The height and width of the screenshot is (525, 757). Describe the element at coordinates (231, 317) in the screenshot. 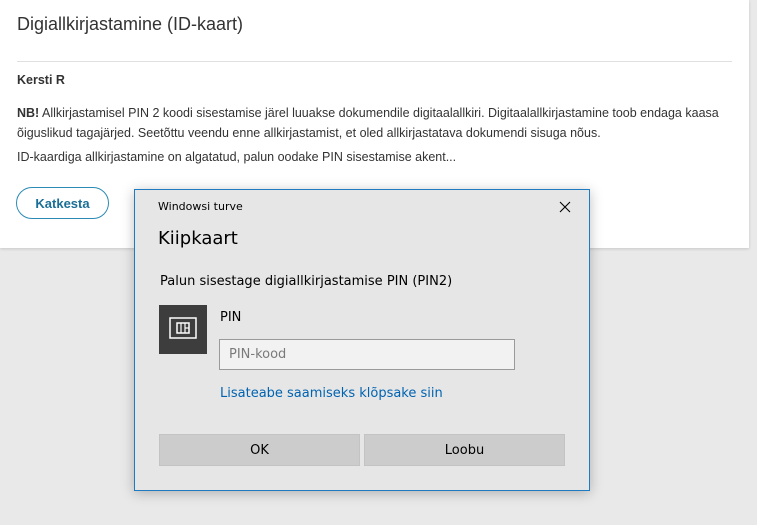

I see `pin-label: PIN` at that location.